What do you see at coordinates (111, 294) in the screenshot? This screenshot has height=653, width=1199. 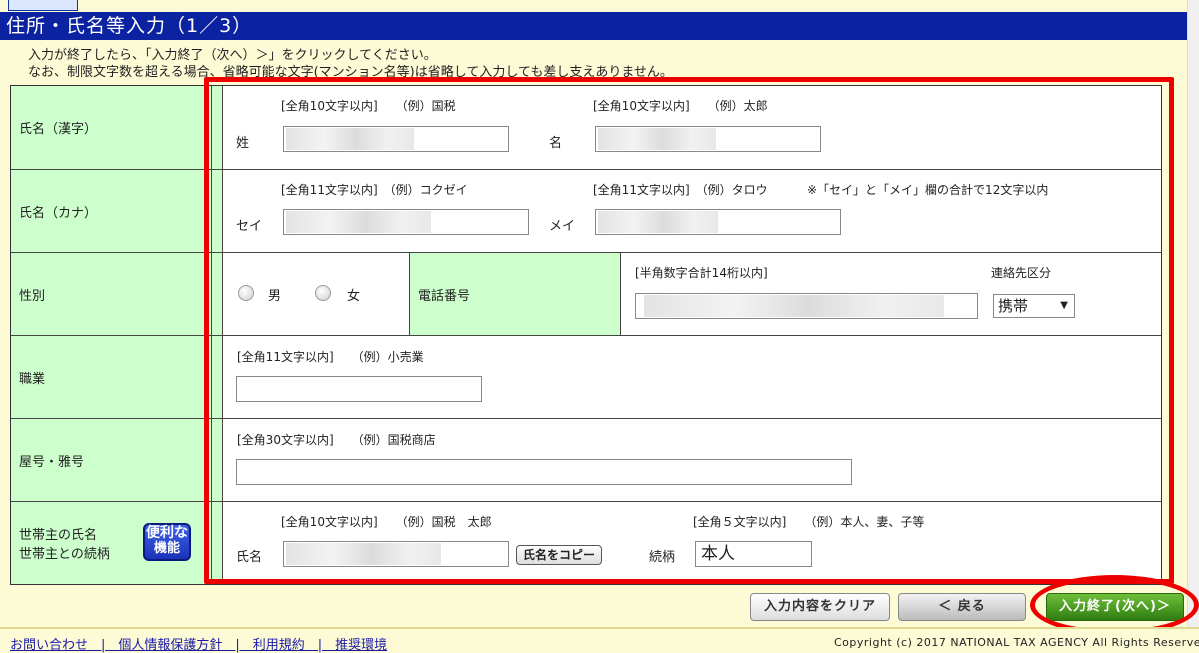 I see `label-gender: 性別` at bounding box center [111, 294].